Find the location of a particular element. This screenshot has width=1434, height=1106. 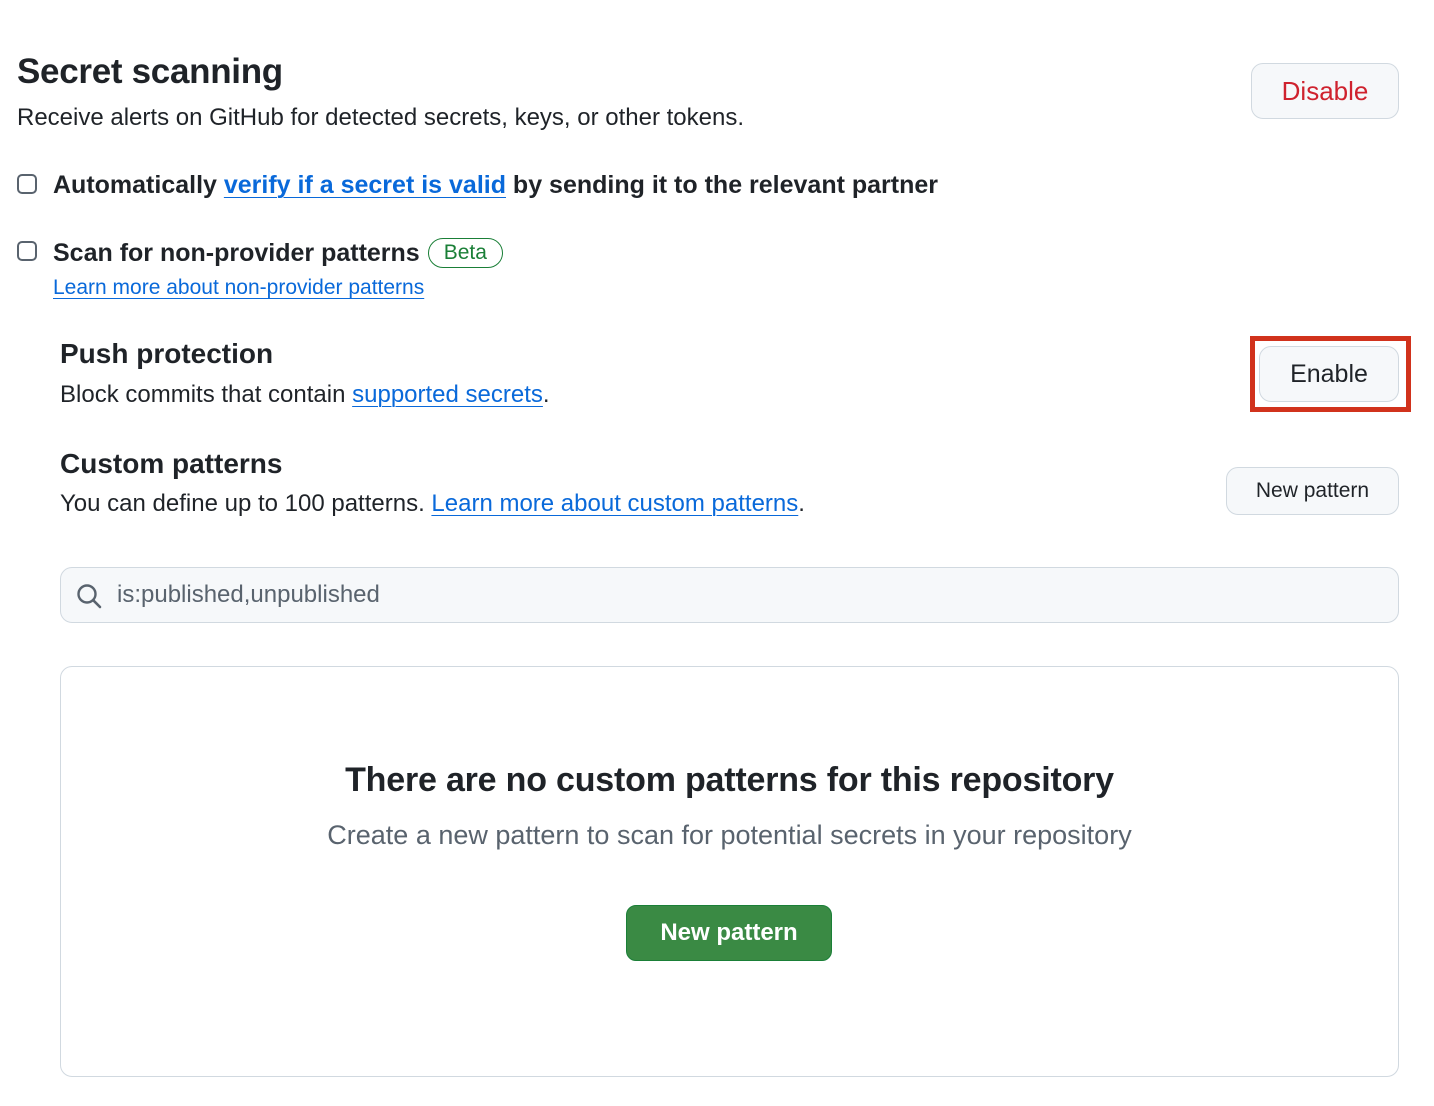

non-provider-patterns-checkbox is located at coordinates (27, 251).